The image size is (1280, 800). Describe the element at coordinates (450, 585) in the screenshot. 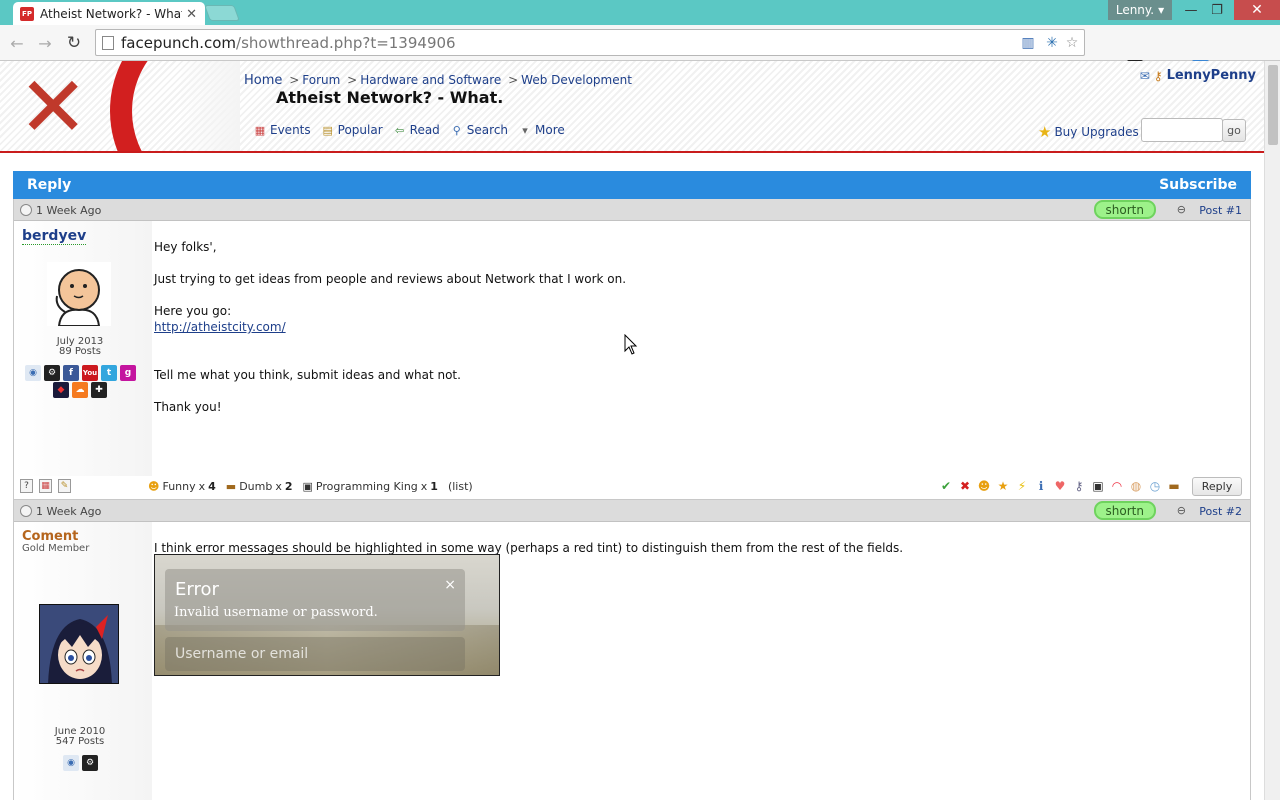

I see `close-icon: ×` at that location.